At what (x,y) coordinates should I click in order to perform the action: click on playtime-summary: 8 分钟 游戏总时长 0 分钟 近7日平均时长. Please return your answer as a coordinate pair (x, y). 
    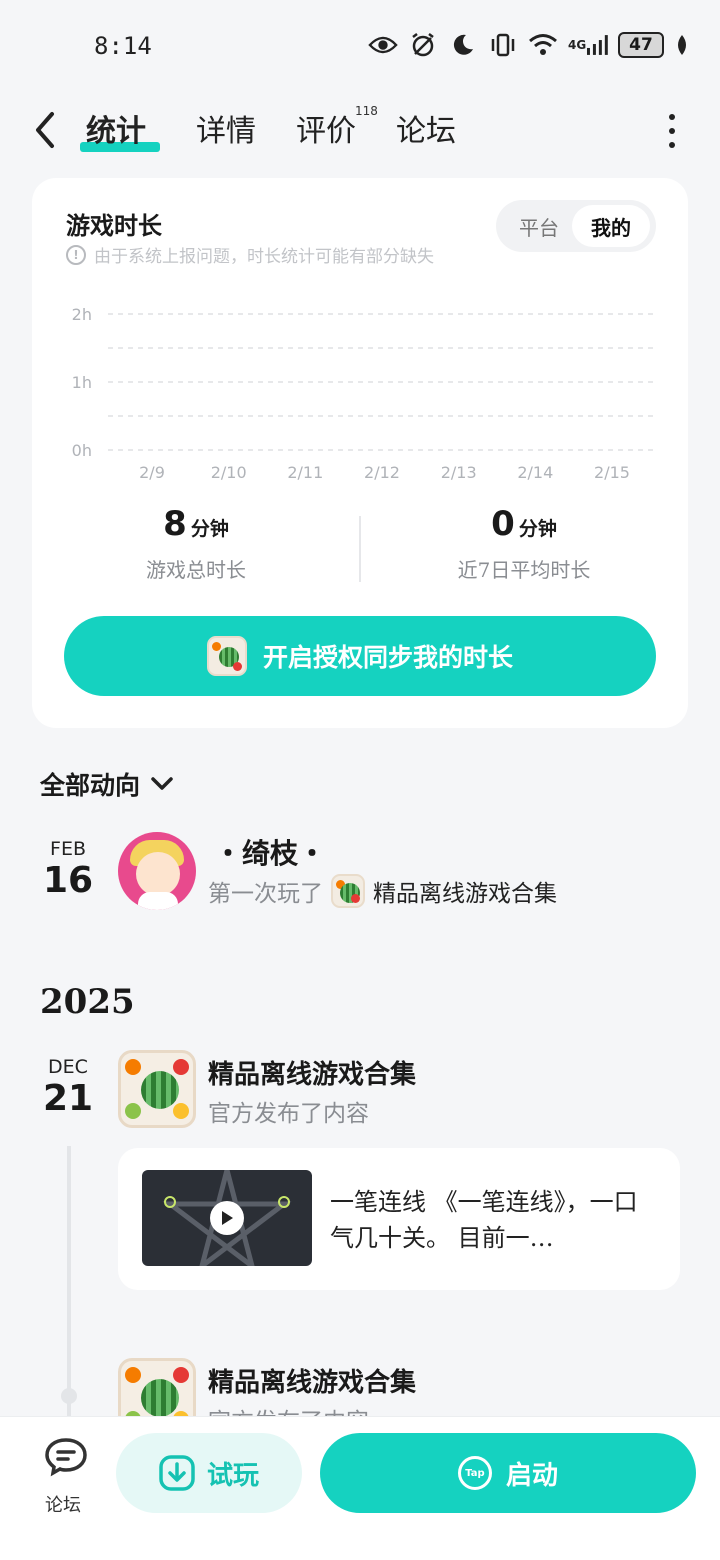
    Looking at the image, I should click on (360, 549).